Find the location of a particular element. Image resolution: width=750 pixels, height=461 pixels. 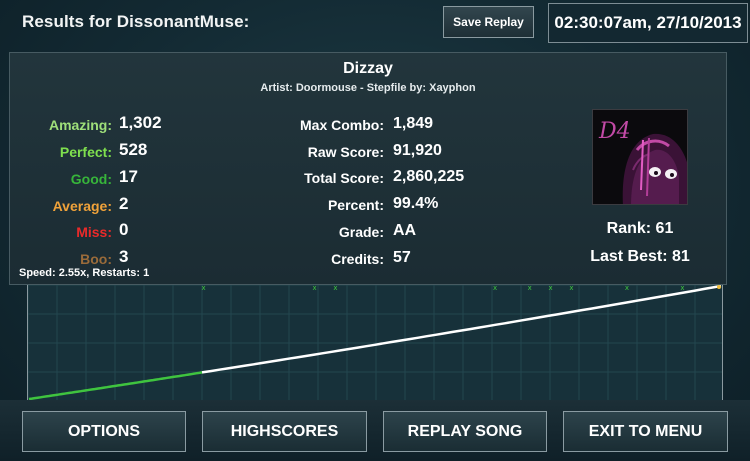

datetime-display: 02:30:07am, 27/10/2013 is located at coordinates (648, 23).